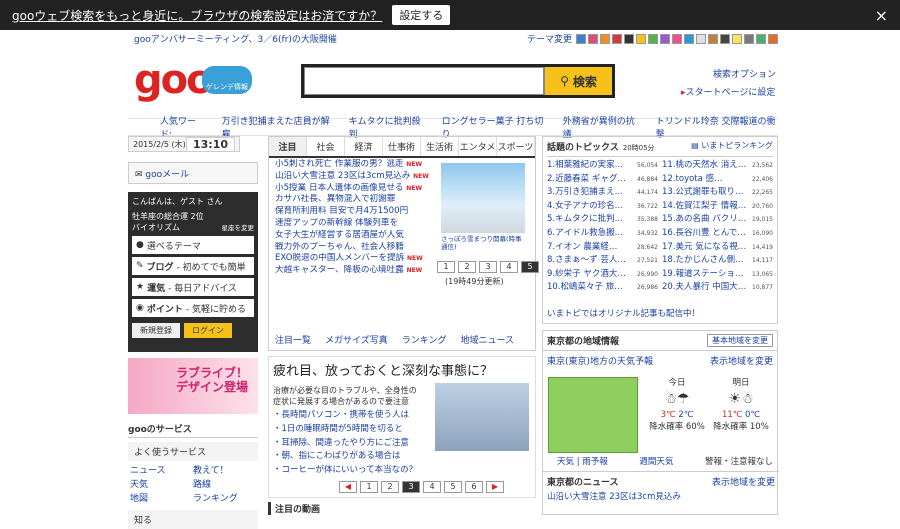  Describe the element at coordinates (424, 81) in the screenshot. I see `search-input` at that location.